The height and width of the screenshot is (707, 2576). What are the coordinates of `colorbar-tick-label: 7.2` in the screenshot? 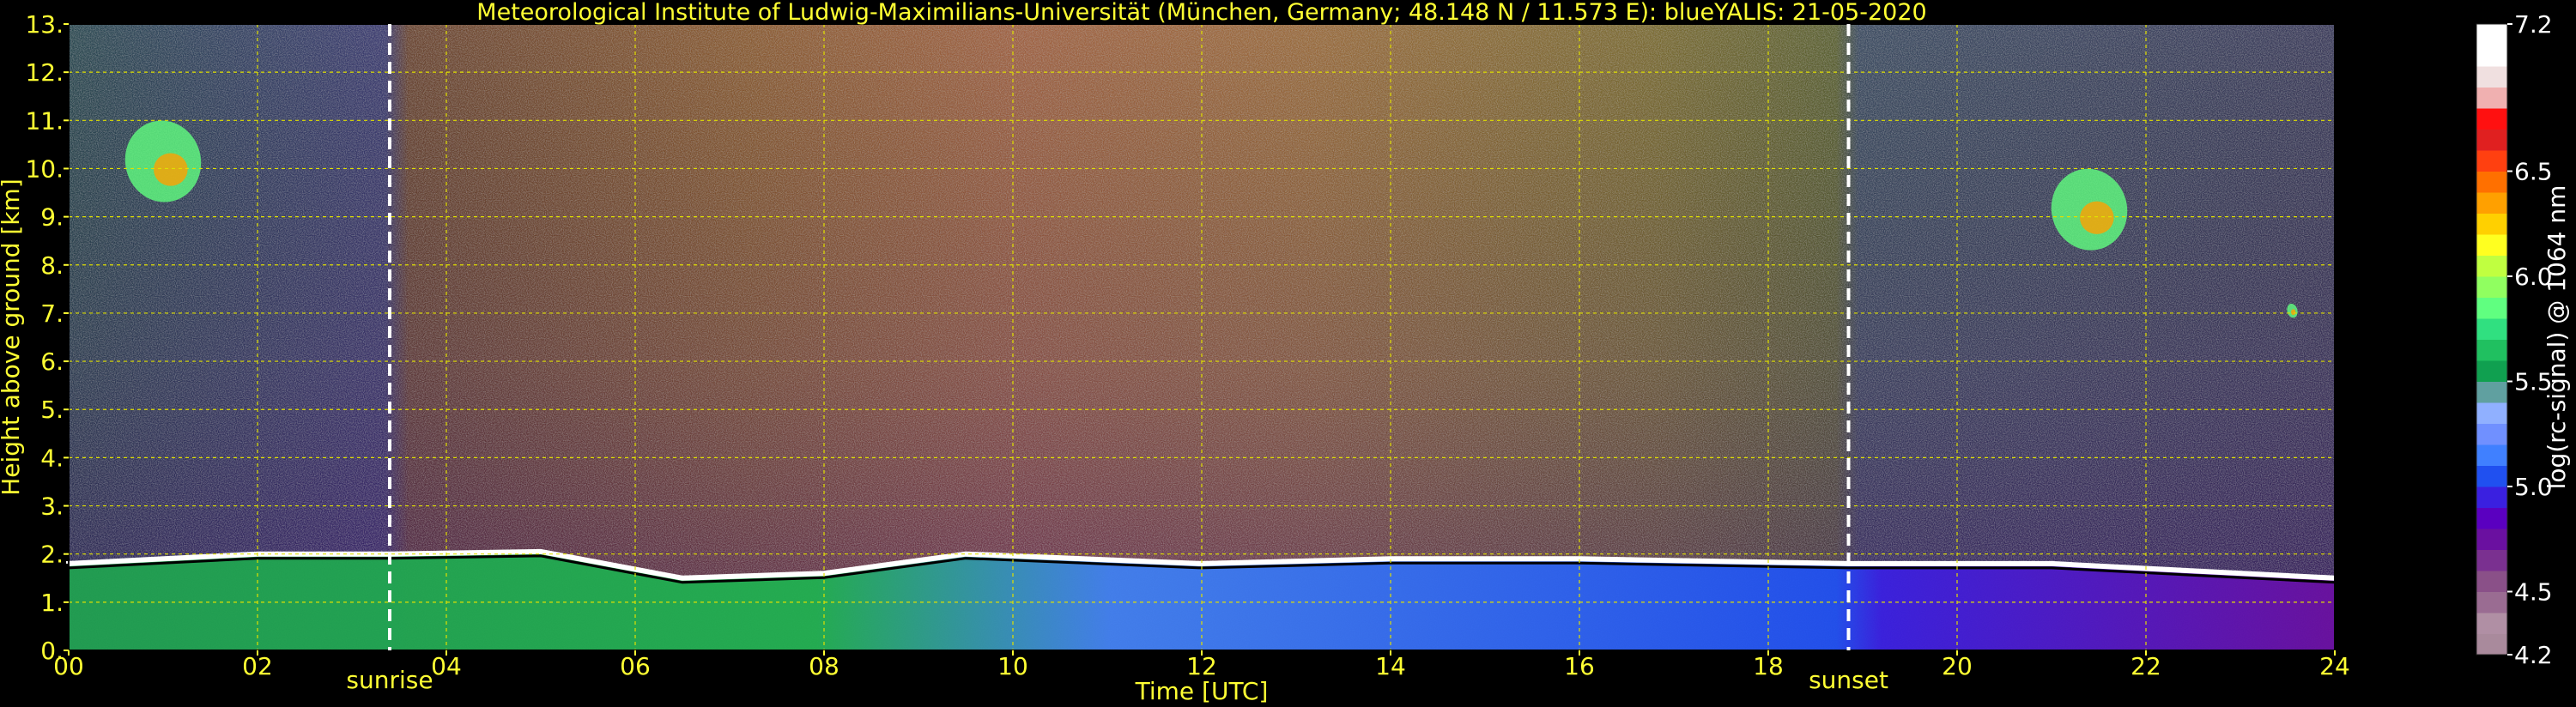 It's located at (2533, 24).